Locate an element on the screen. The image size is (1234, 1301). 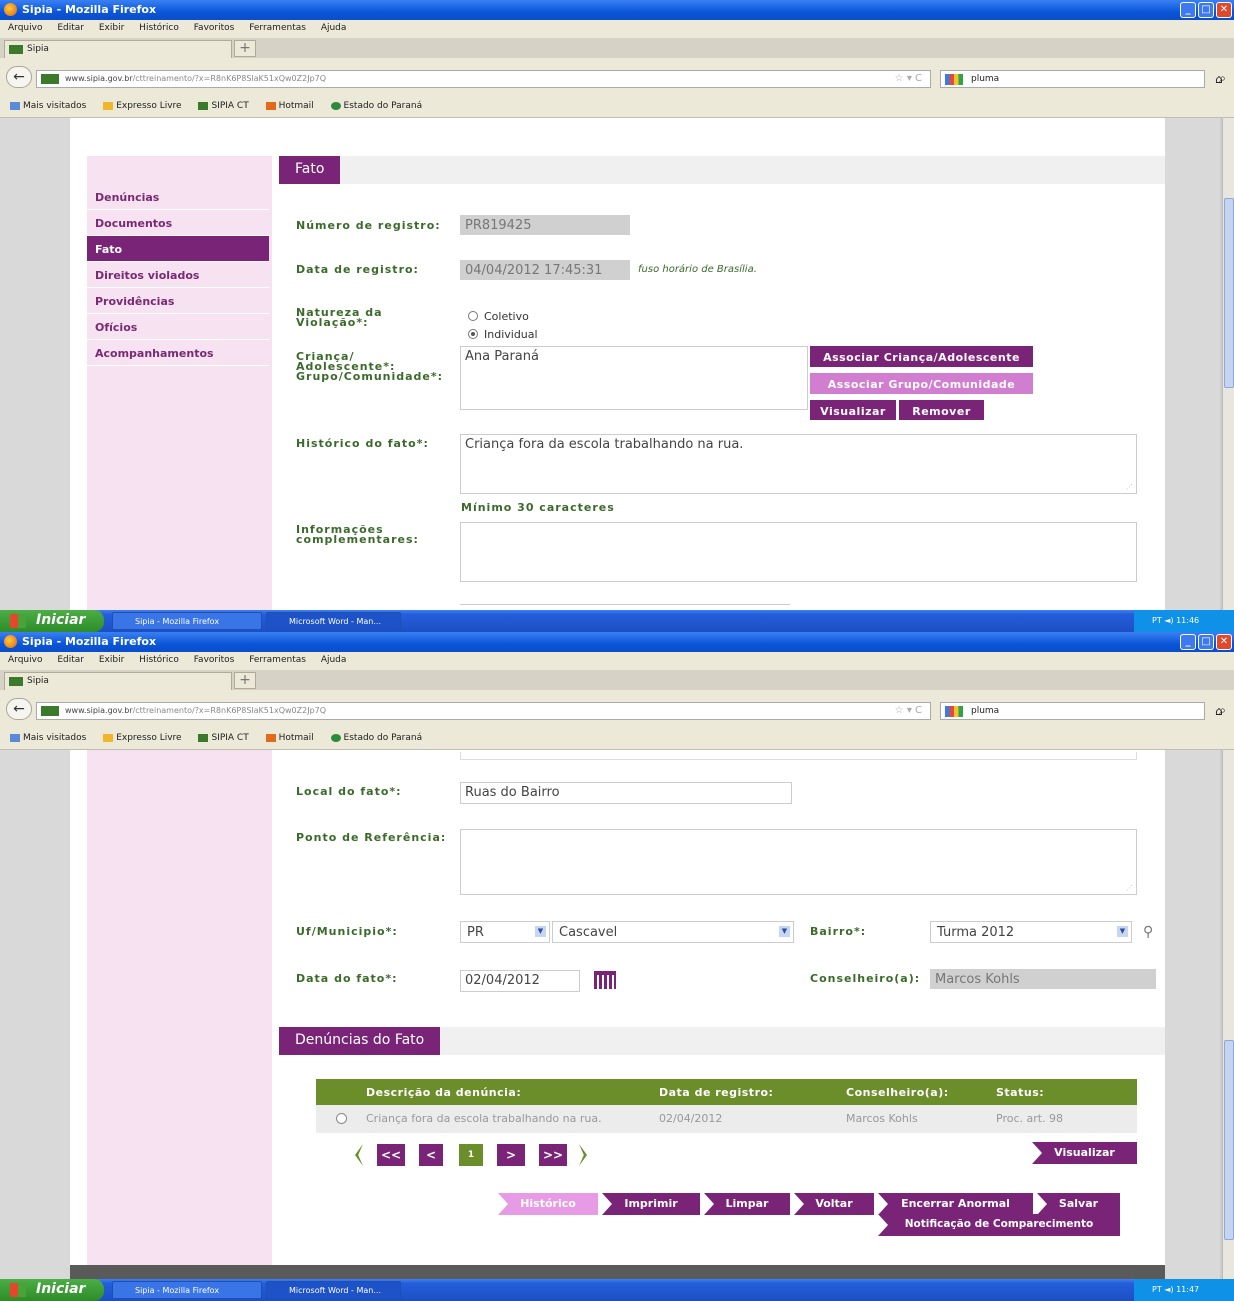
historico-hint: Mínimo 30 caracteres is located at coordinates (538, 507).